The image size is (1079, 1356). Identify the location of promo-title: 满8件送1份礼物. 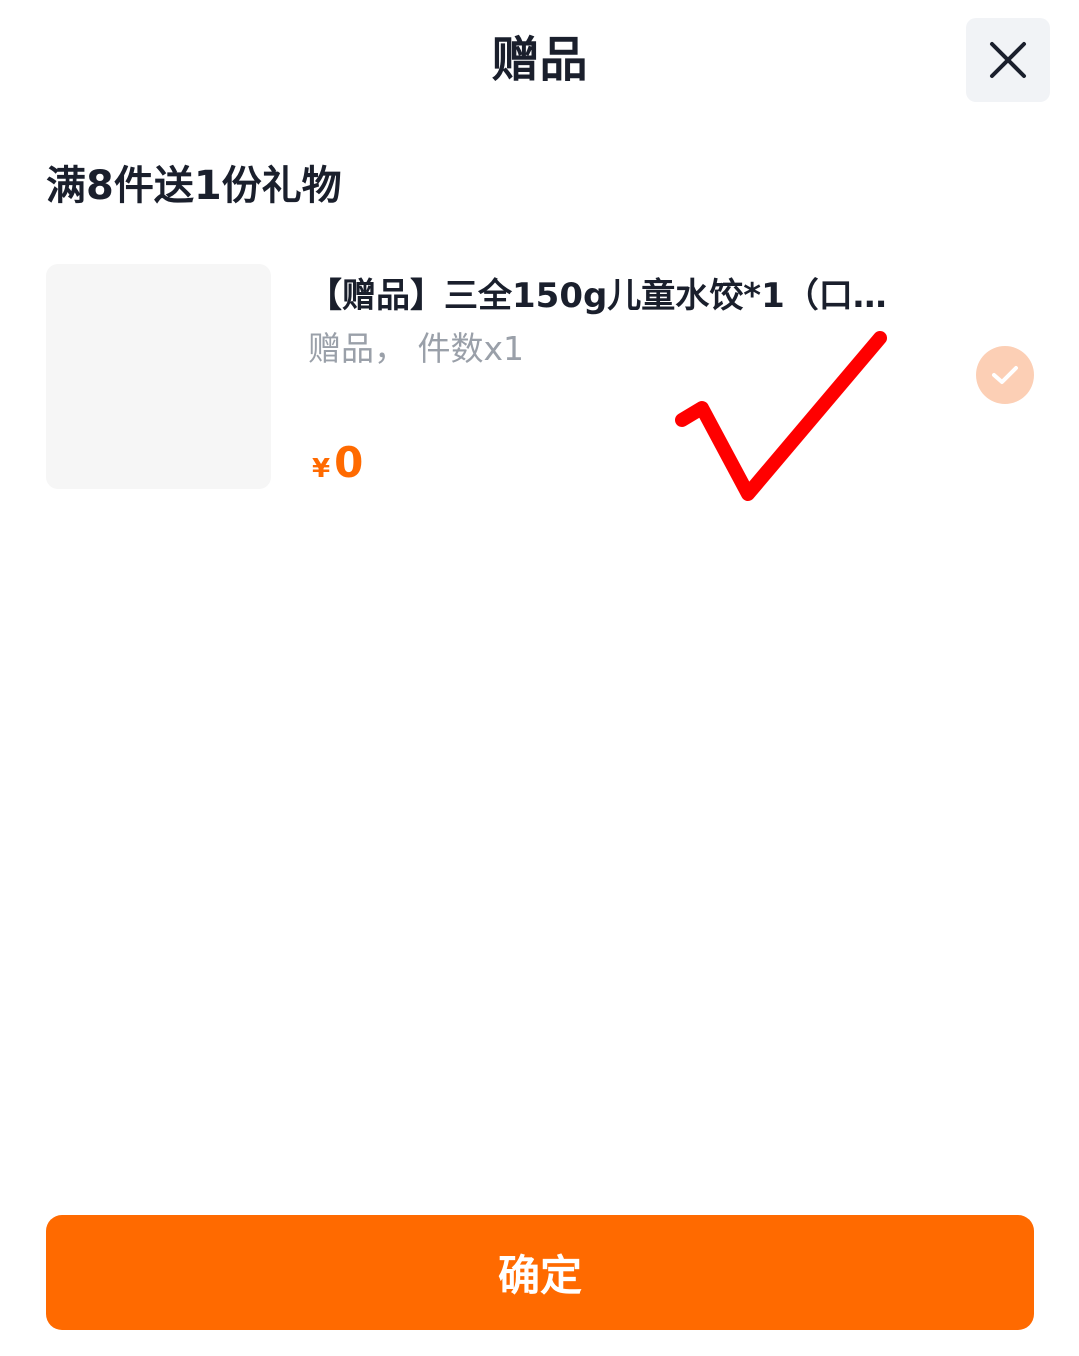
(194, 186).